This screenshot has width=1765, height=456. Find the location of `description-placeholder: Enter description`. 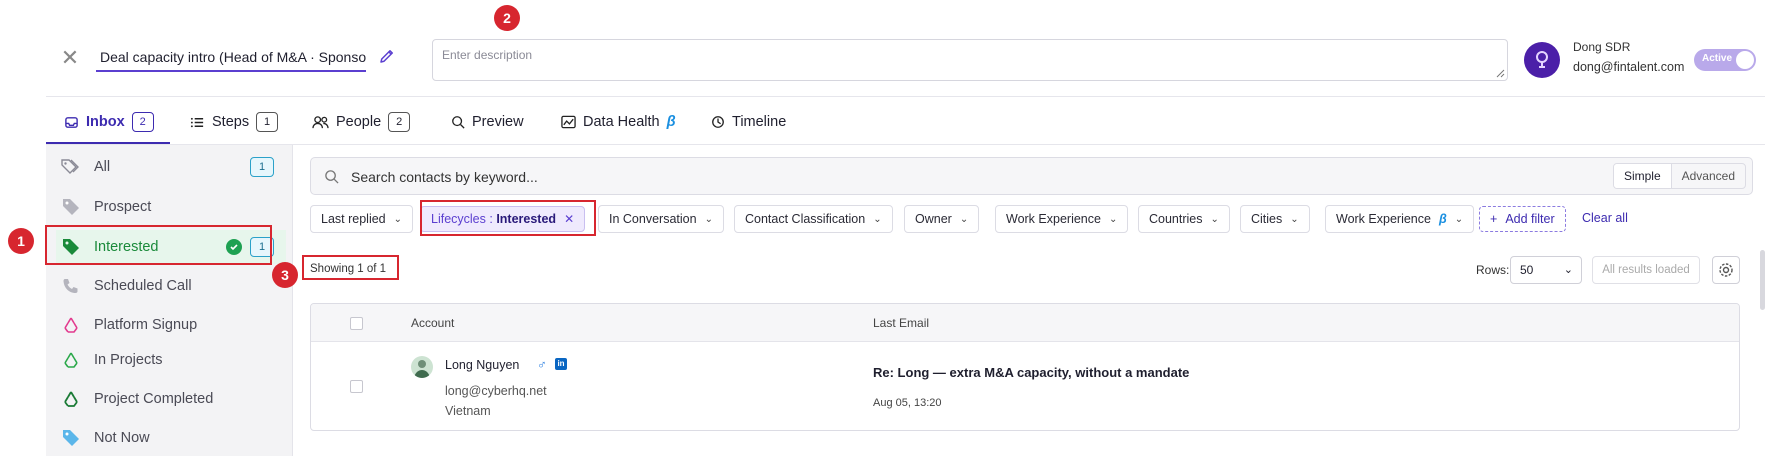

description-placeholder: Enter description is located at coordinates (487, 55).